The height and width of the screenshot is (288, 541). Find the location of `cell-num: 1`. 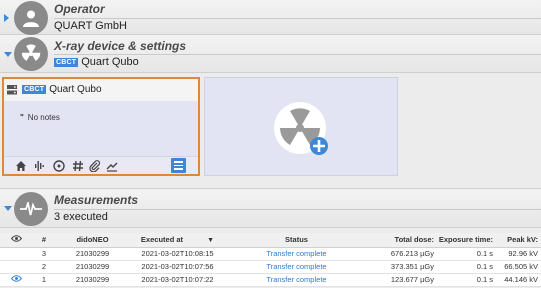

cell-num: 1 is located at coordinates (44, 280).